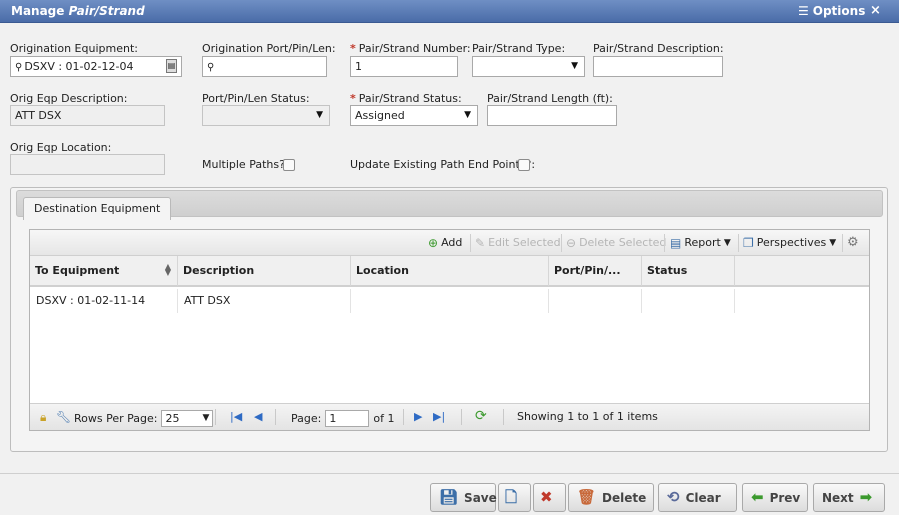 This screenshot has width=899, height=515. What do you see at coordinates (264, 66) in the screenshot?
I see `orig-port-field: ⚲` at bounding box center [264, 66].